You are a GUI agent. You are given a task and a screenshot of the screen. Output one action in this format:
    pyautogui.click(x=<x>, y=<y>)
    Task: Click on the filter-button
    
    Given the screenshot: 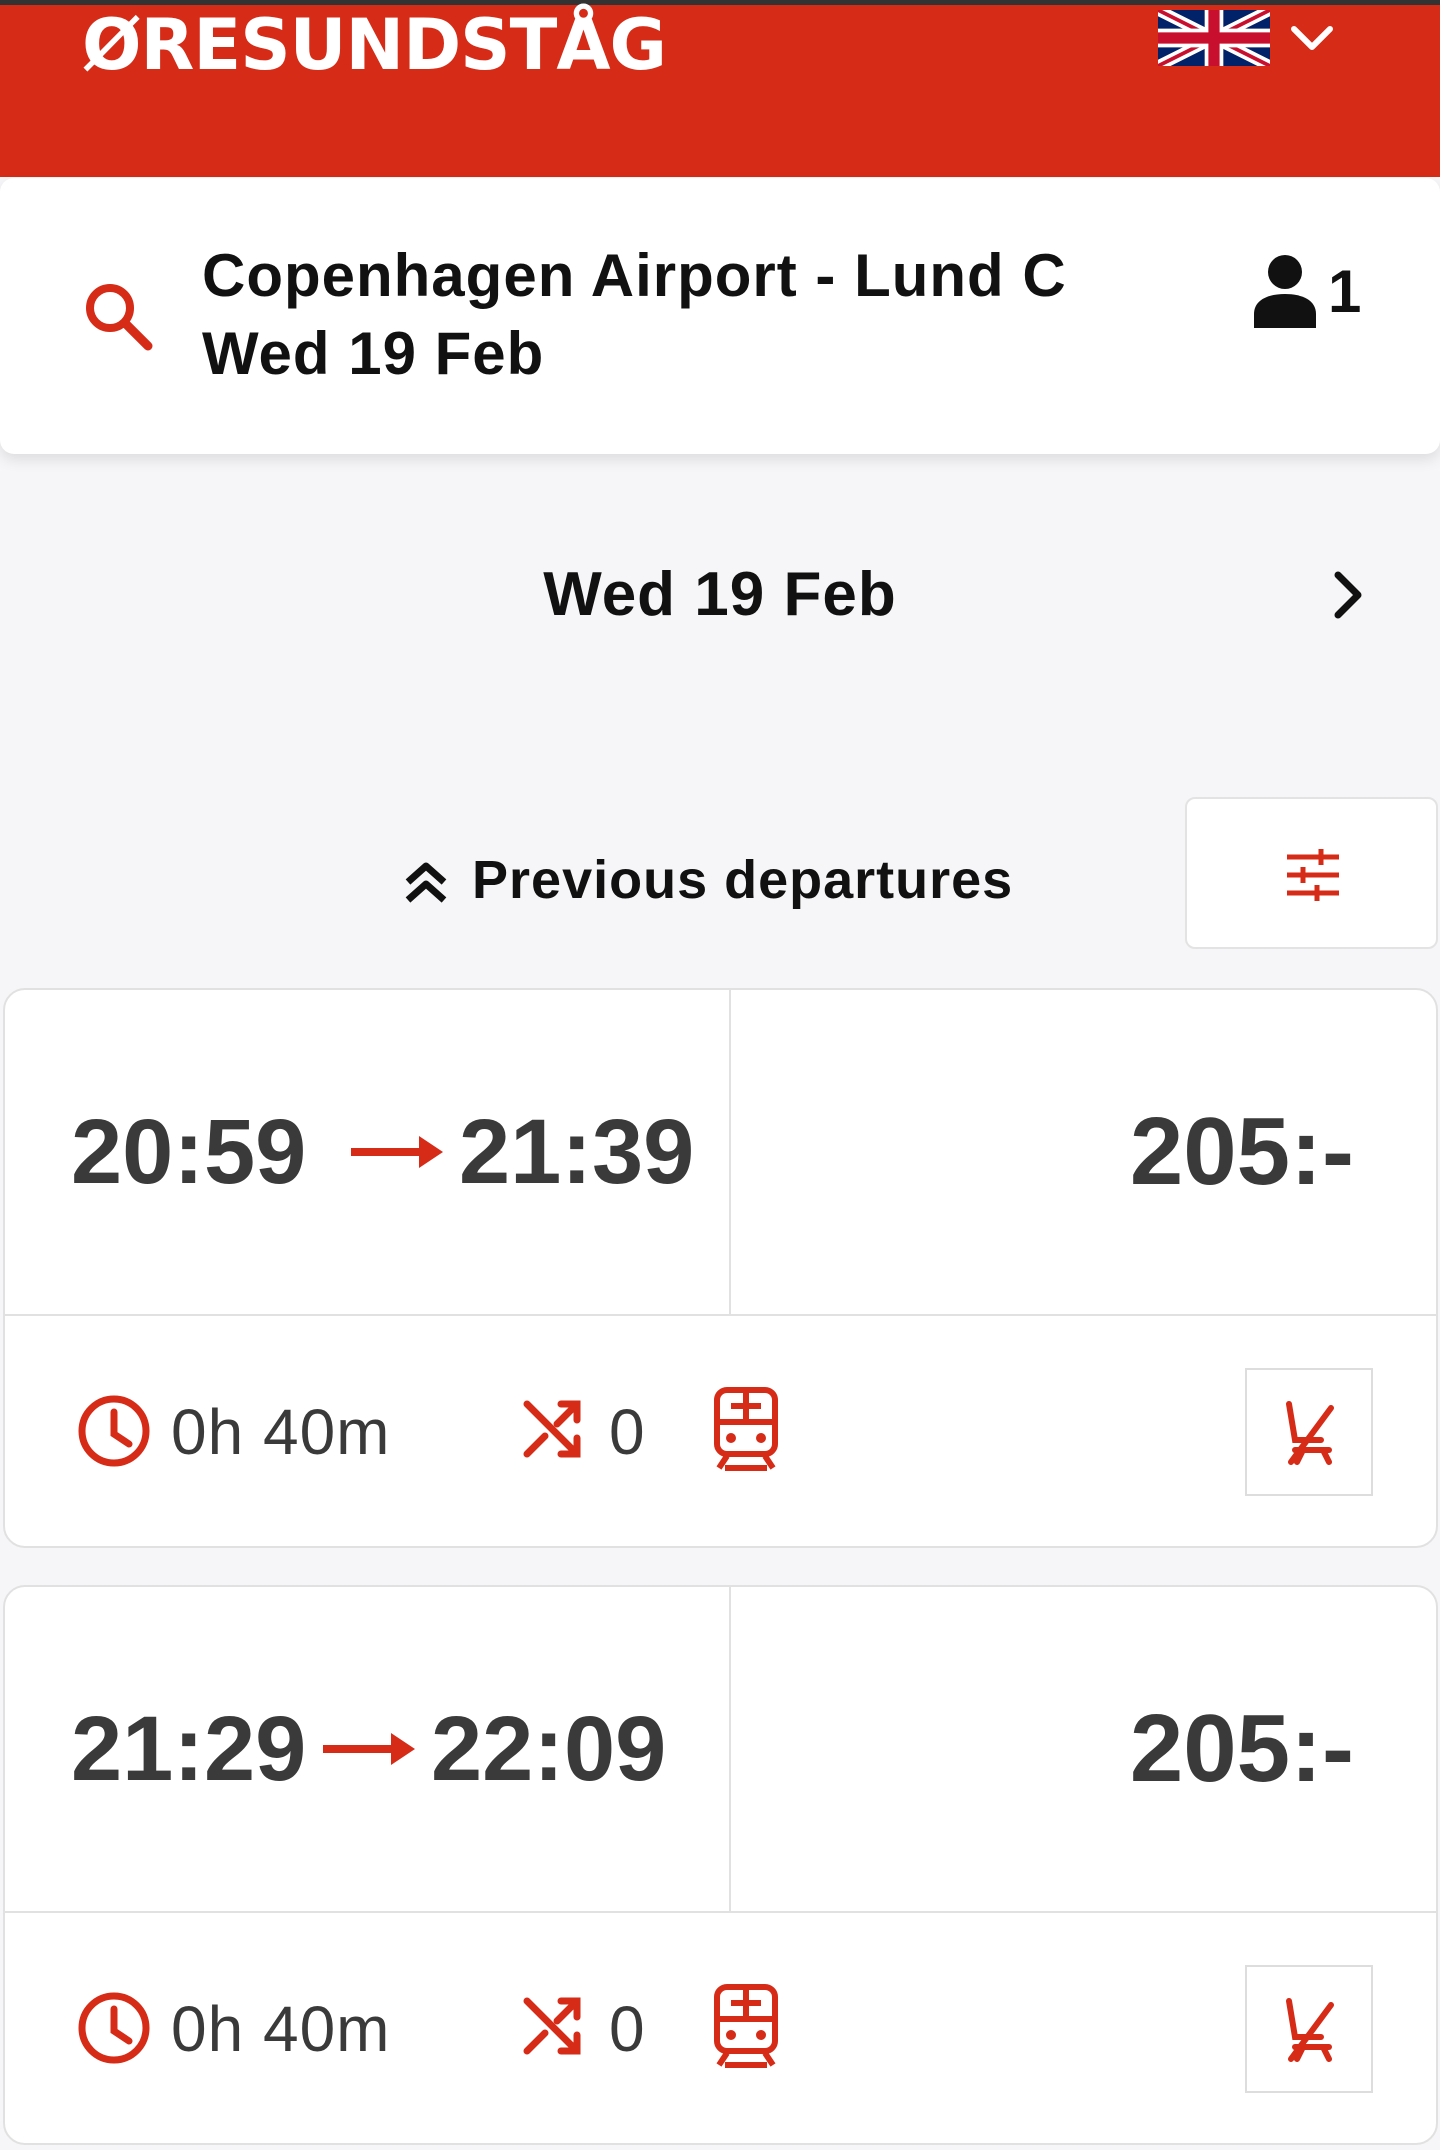 What is the action you would take?
    pyautogui.click(x=1311, y=873)
    